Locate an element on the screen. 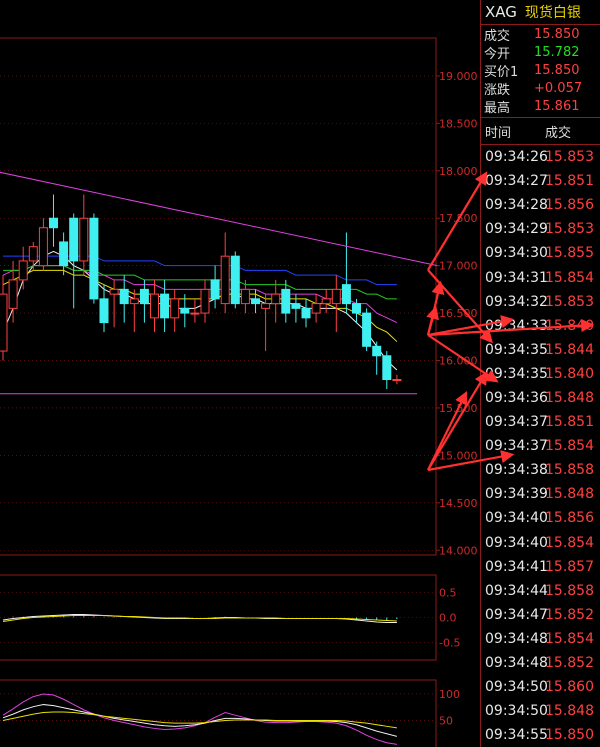  trade-row: 09:34:35 15.844 is located at coordinates (540, 350).